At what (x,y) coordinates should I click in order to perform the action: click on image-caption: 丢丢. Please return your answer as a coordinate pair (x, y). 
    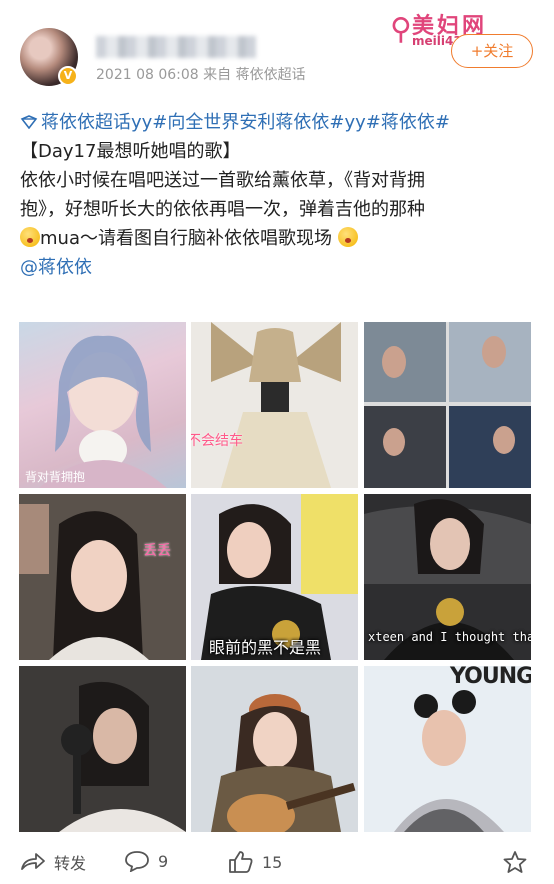
    Looking at the image, I should click on (157, 551).